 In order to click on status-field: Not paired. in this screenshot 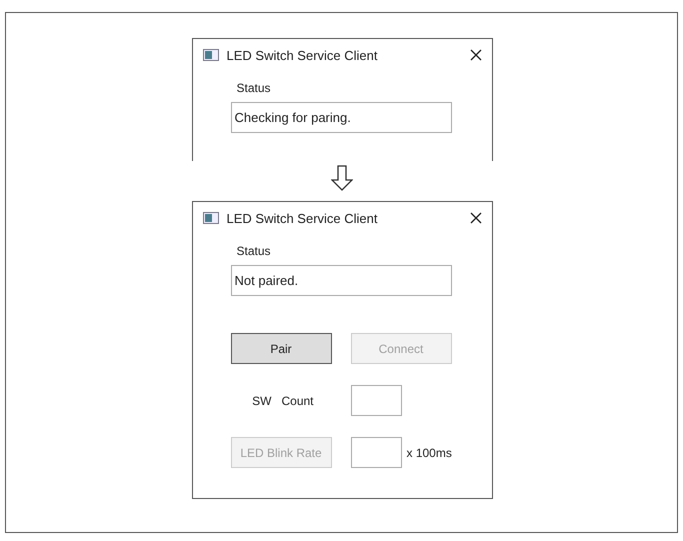, I will do `click(341, 280)`.